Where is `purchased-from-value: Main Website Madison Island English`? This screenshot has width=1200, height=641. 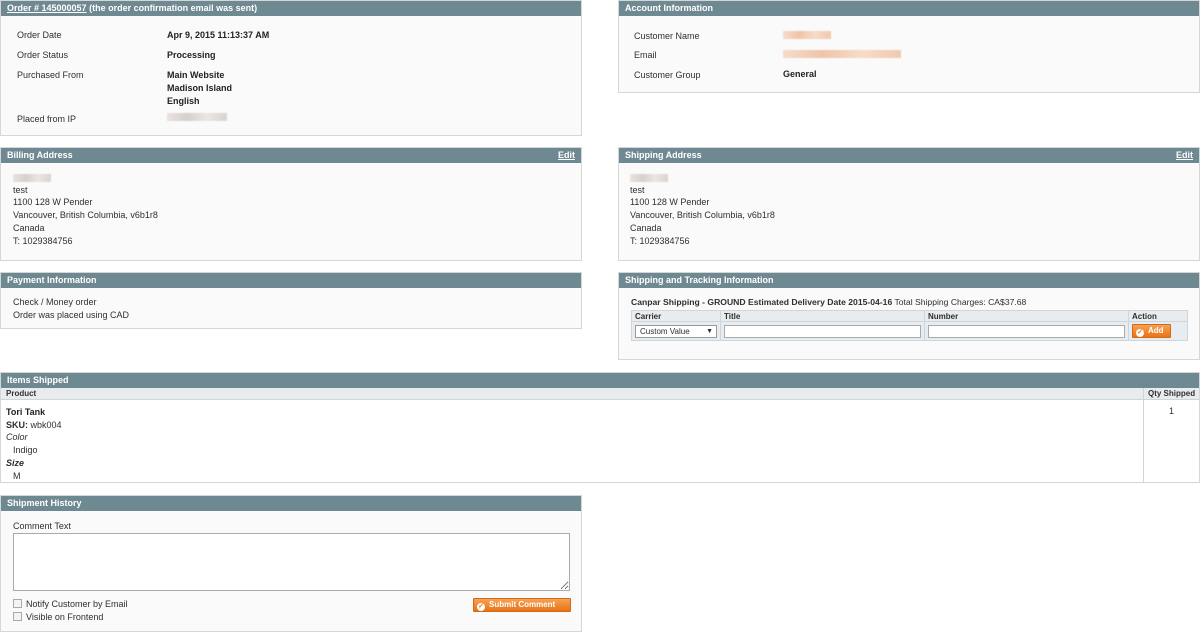
purchased-from-value: Main Website Madison Island English is located at coordinates (199, 88).